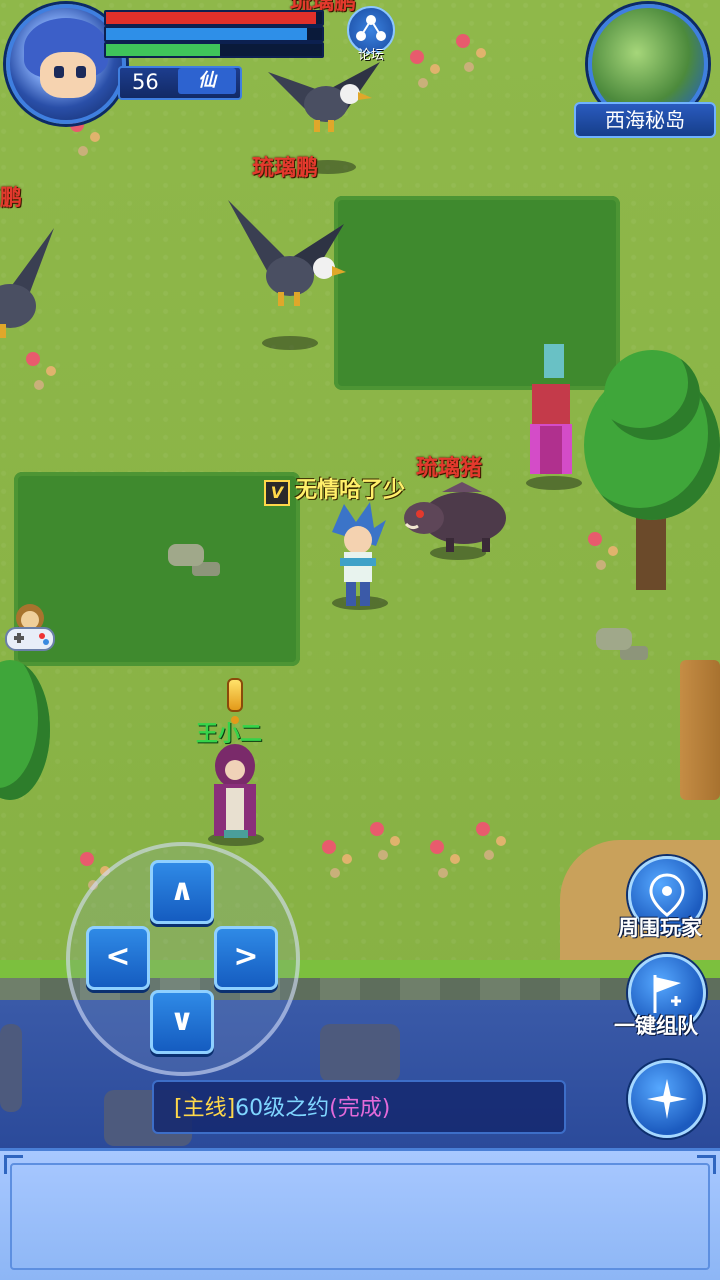 Image resolution: width=720 pixels, height=1280 pixels. What do you see at coordinates (357, 556) in the screenshot?
I see `player-character` at bounding box center [357, 556].